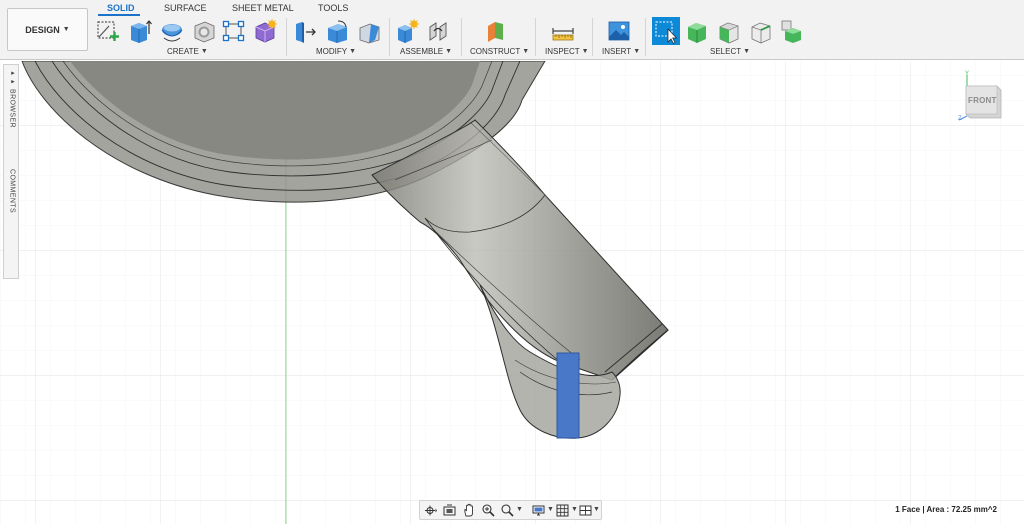 This screenshot has width=1024, height=524. Describe the element at coordinates (369, 31) in the screenshot. I see `chamfer-icon` at that location.